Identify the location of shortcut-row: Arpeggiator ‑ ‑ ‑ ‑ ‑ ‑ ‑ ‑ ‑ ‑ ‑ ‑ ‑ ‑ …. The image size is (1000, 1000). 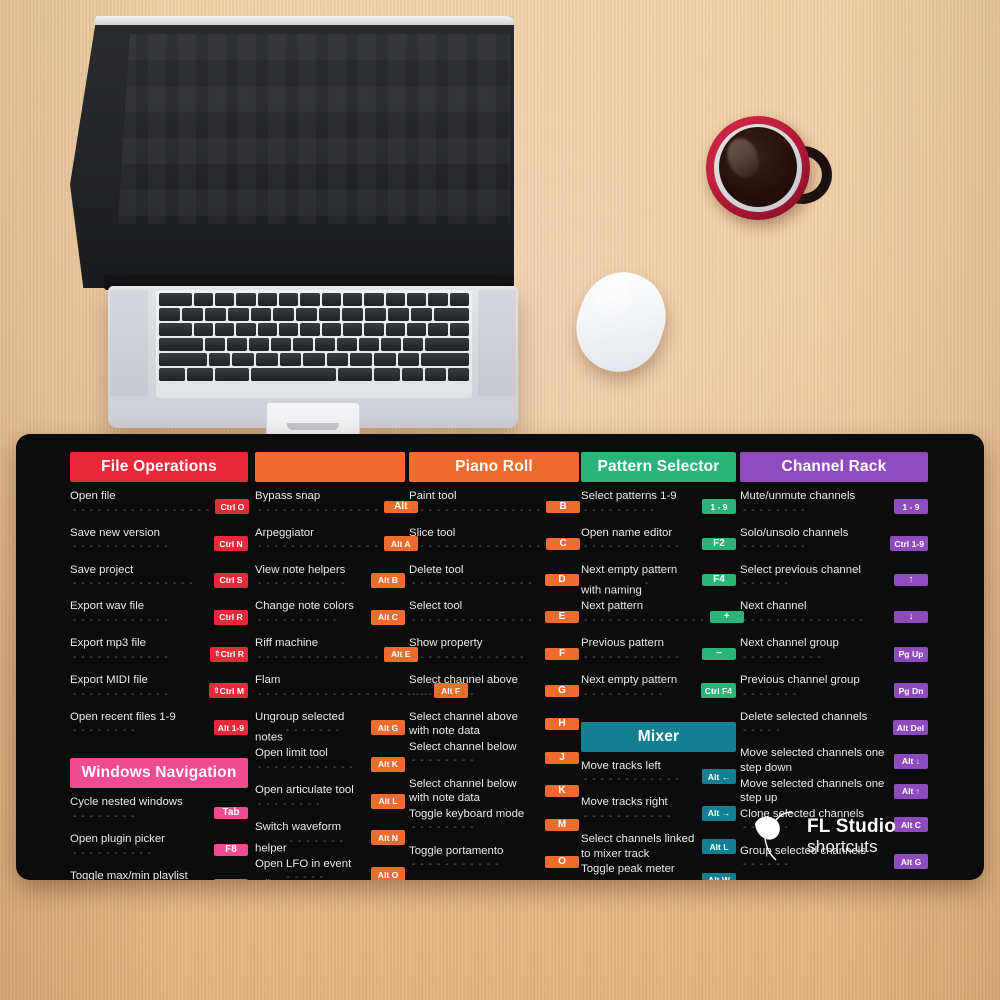
(336, 544).